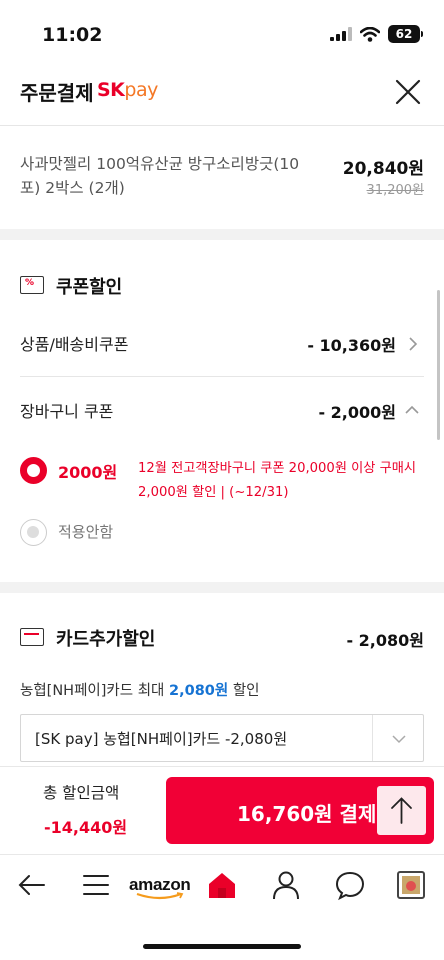 The width and height of the screenshot is (444, 960). I want to click on total-discount-amount: -14,440원, so click(86, 827).